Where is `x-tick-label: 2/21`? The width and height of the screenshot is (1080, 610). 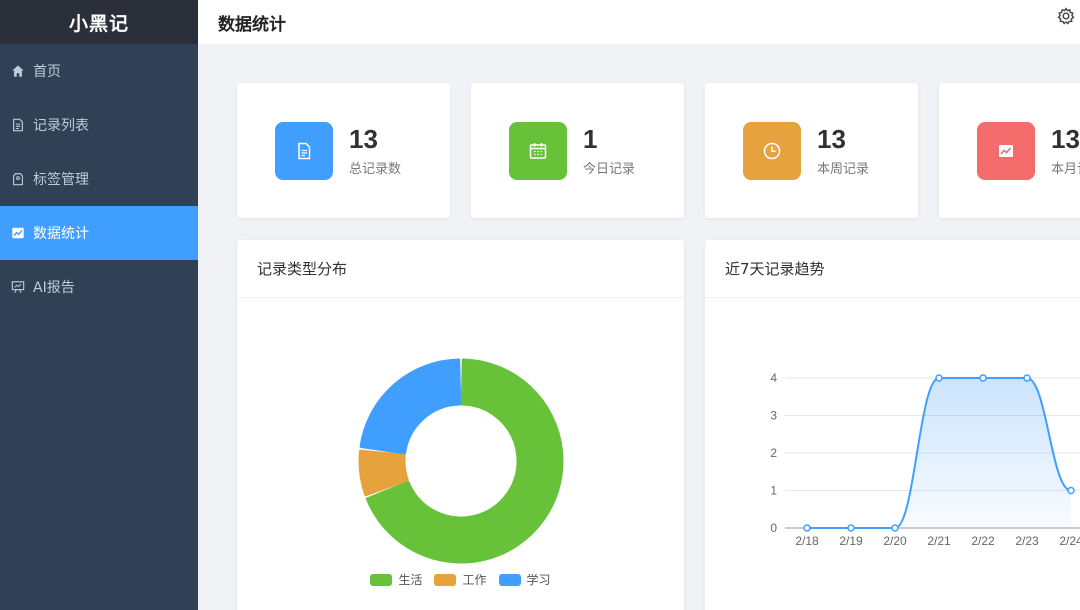
x-tick-label: 2/21 is located at coordinates (939, 541).